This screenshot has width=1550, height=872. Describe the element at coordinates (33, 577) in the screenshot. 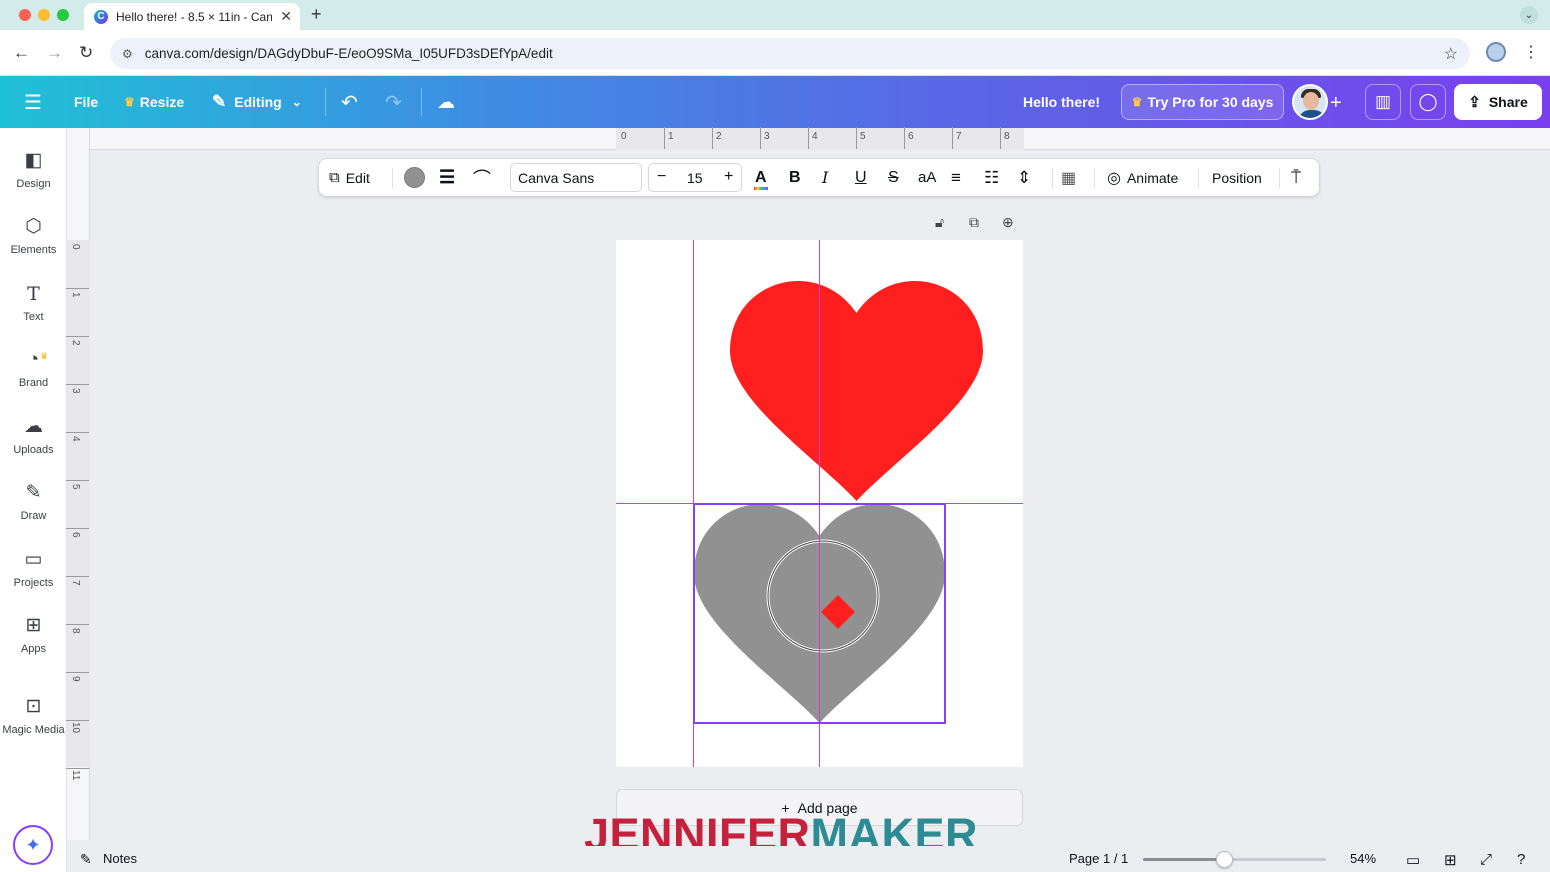

I see `sidebar-item-projects: ▭ Projects` at that location.